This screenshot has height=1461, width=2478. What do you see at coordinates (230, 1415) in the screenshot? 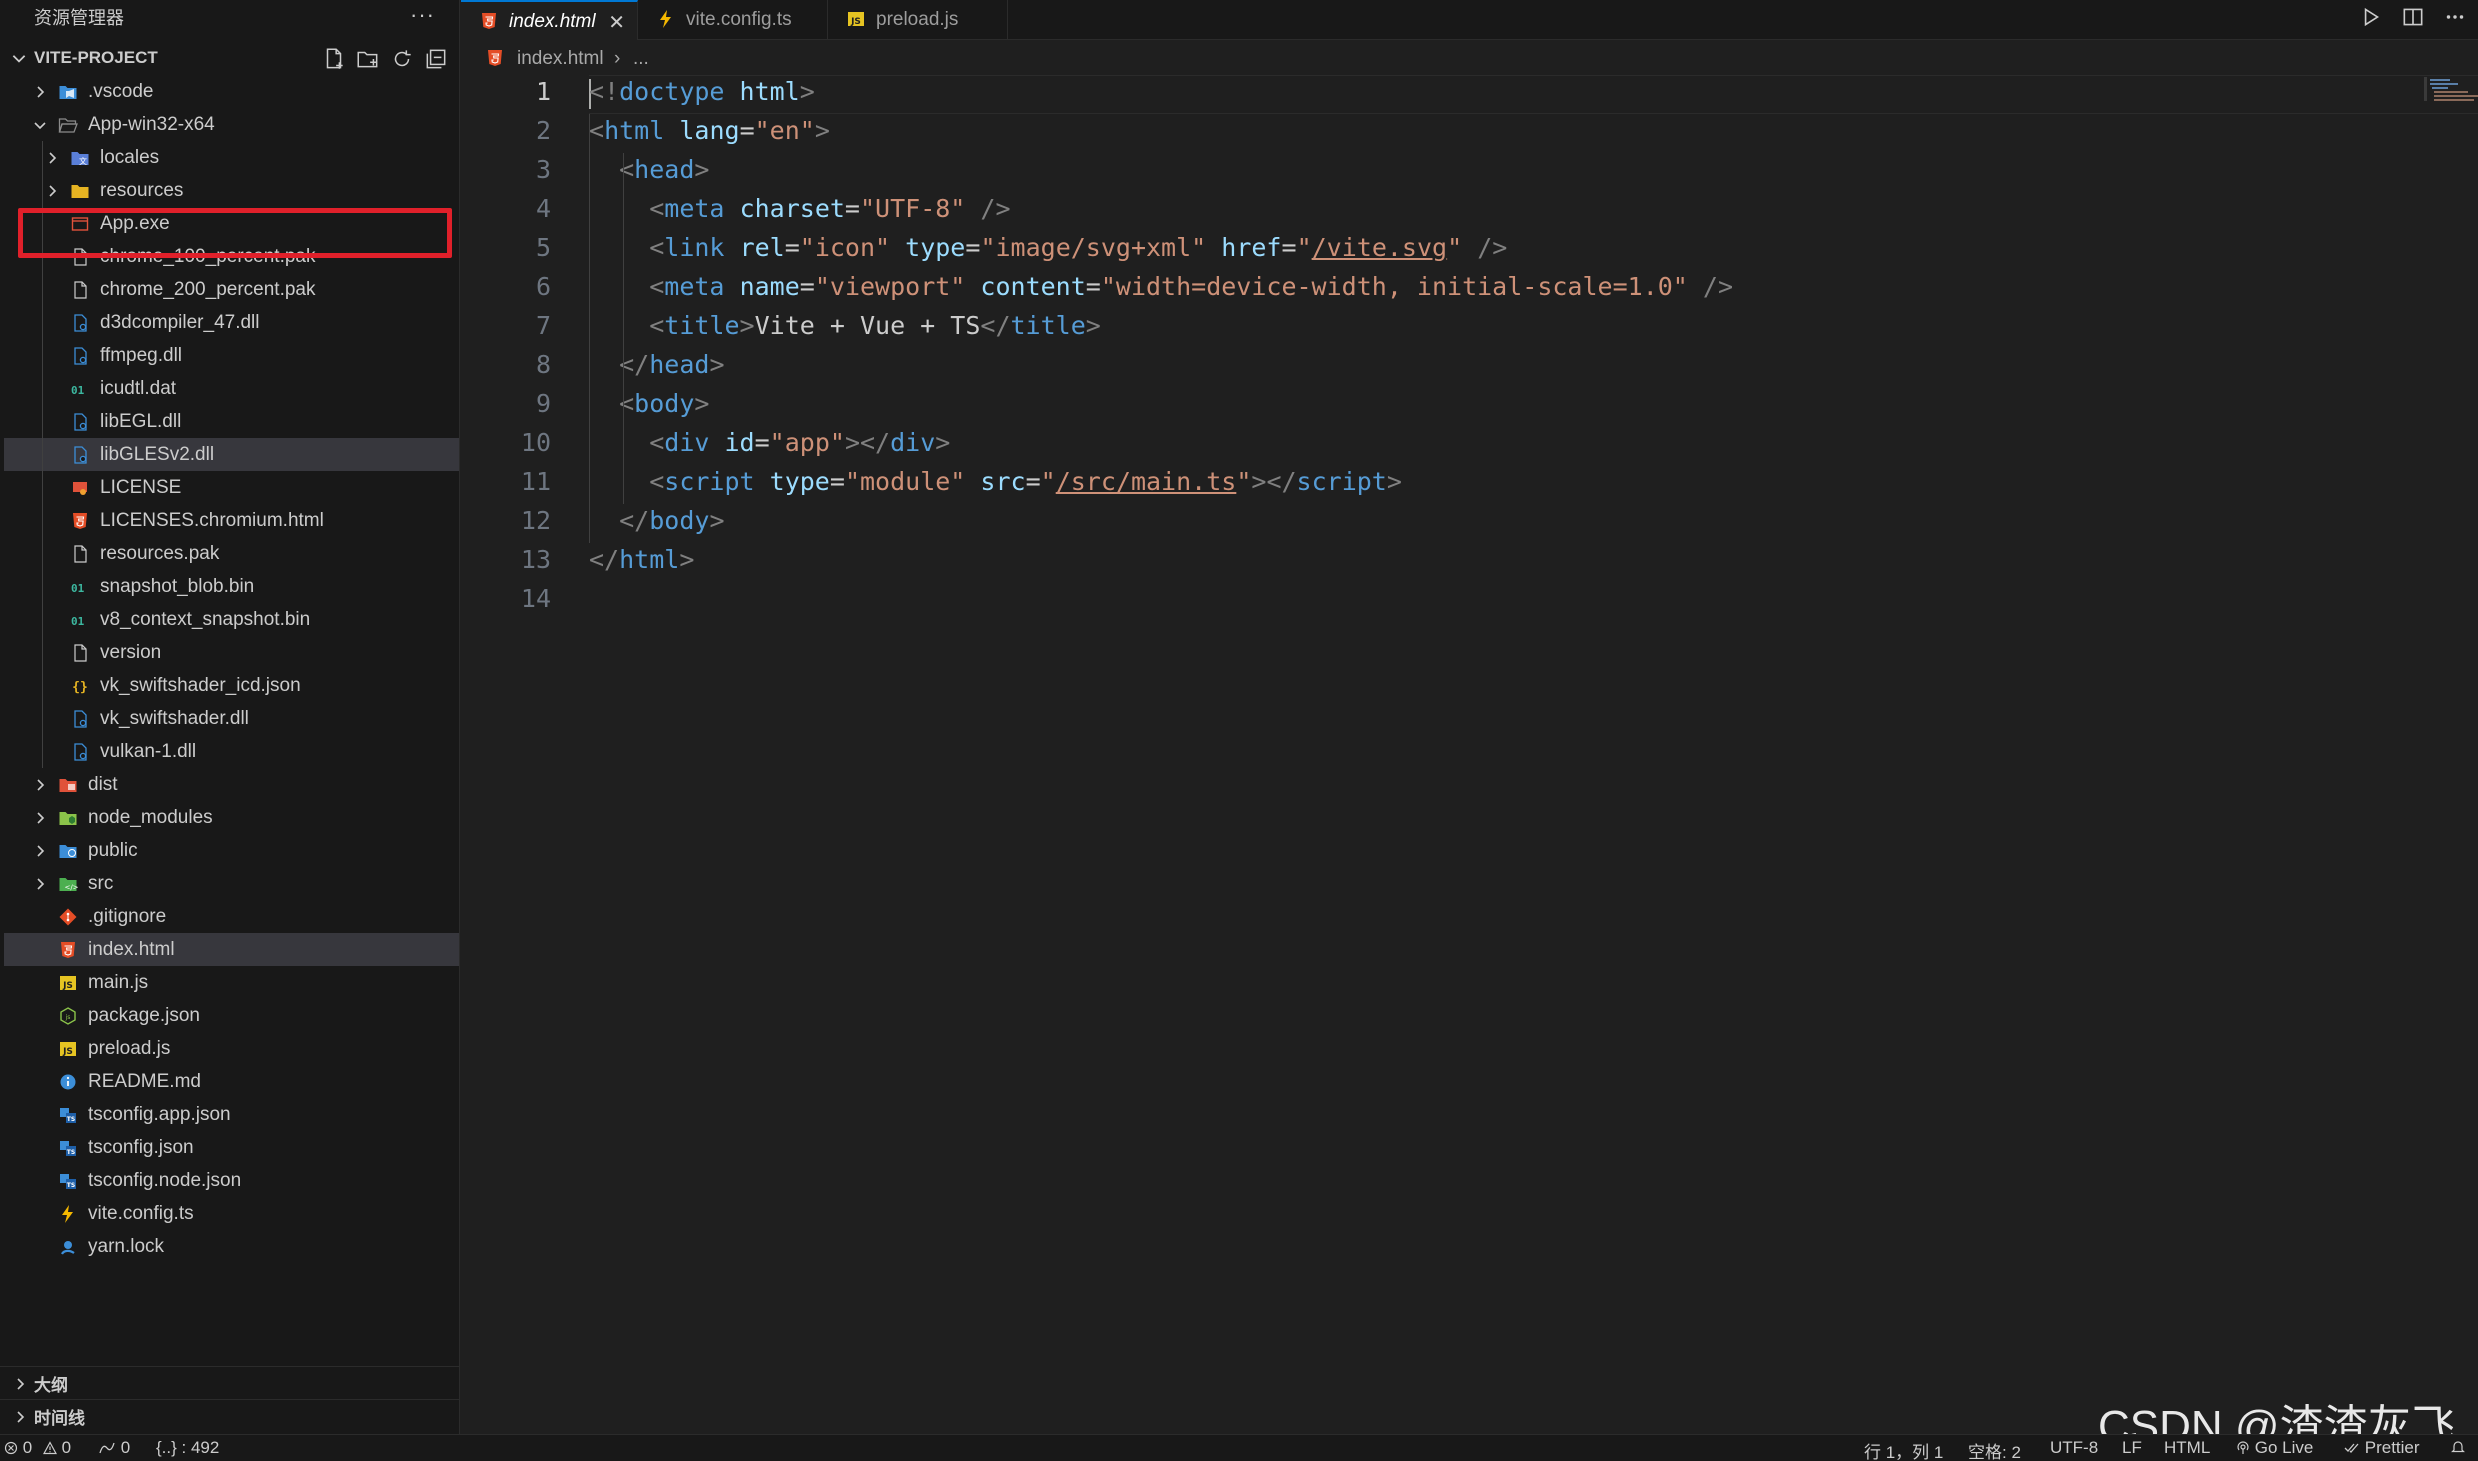
I see `timeline-section: 时间线` at bounding box center [230, 1415].